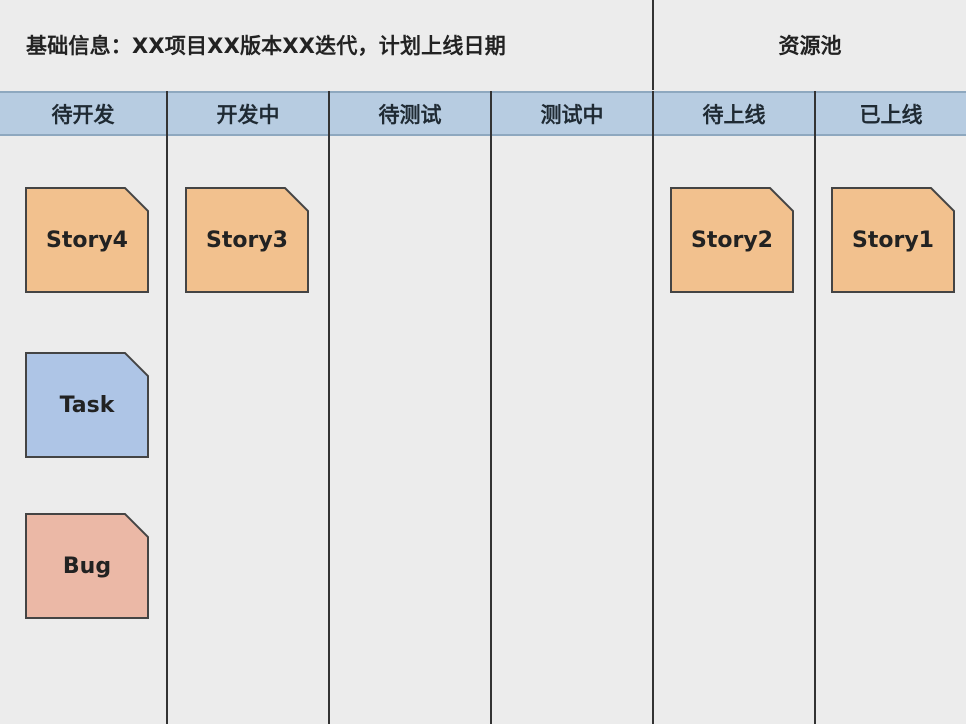 The width and height of the screenshot is (966, 724). What do you see at coordinates (248, 114) in the screenshot?
I see `column-header-developing: 开发中` at bounding box center [248, 114].